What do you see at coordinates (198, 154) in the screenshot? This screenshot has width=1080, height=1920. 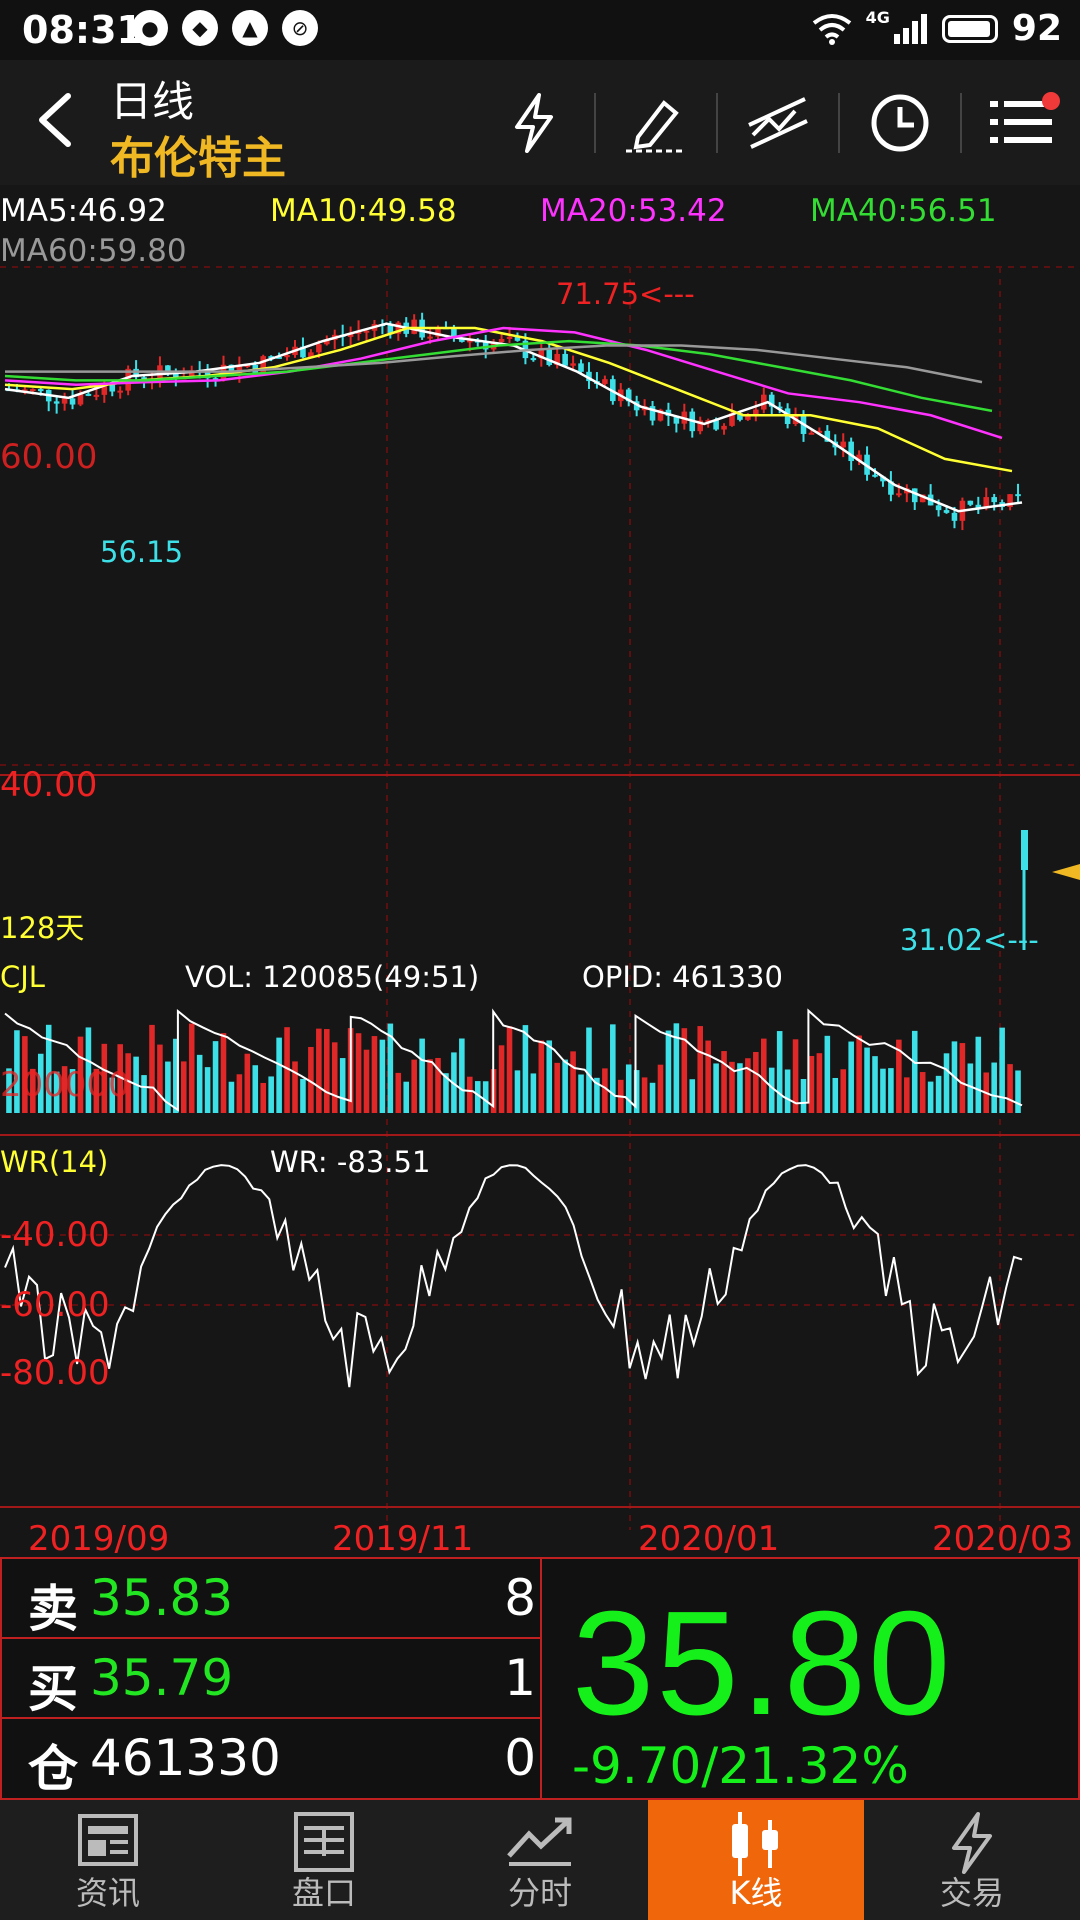 I see `symbol-name: 布伦特主` at bounding box center [198, 154].